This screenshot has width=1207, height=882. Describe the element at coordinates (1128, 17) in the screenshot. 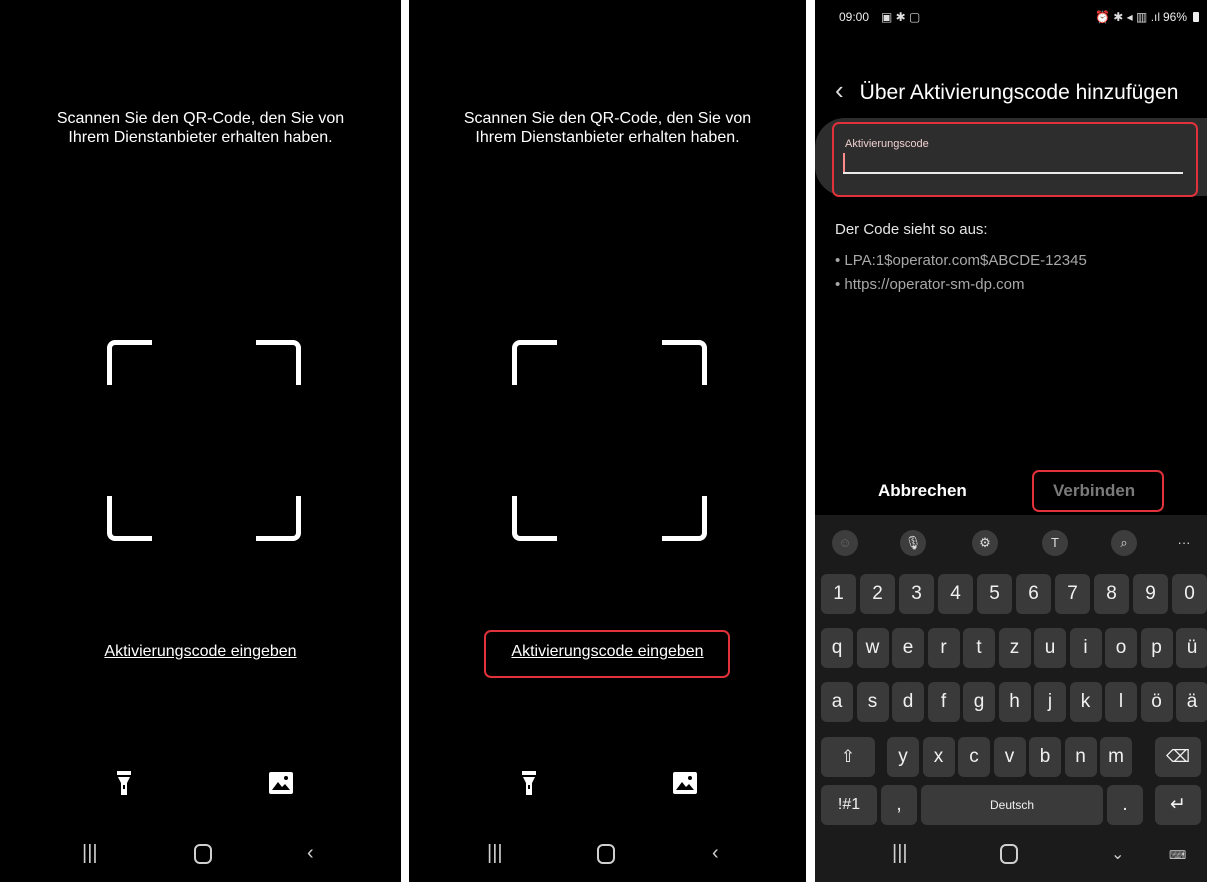

I see `status-system-icons: ⏰ ✱ ◂ ▥ .ıl` at that location.